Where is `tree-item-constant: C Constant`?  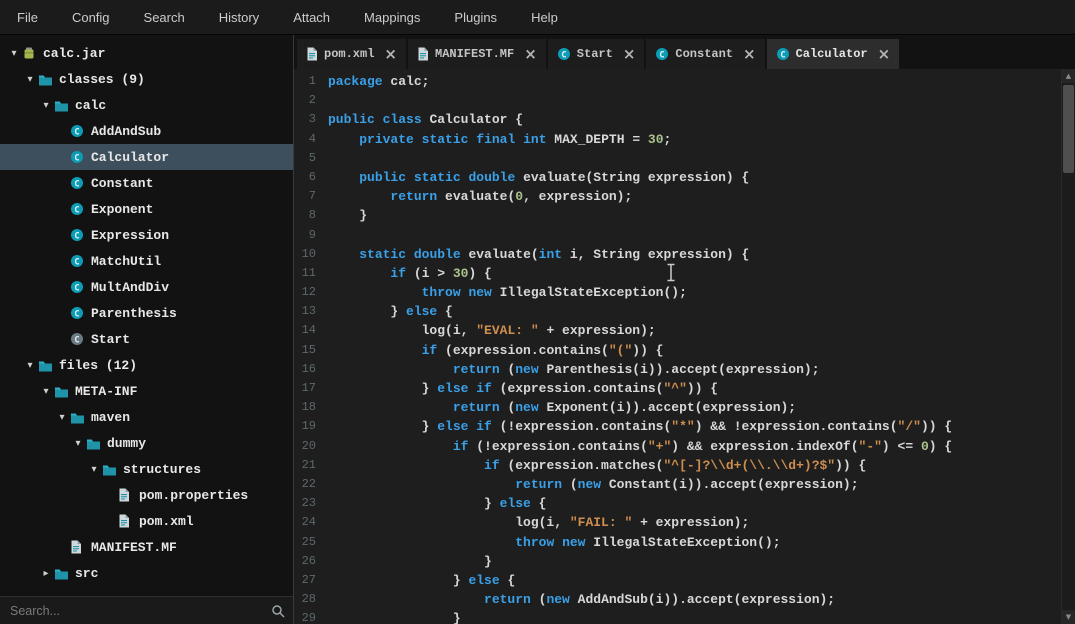
tree-item-constant: C Constant is located at coordinates (146, 183).